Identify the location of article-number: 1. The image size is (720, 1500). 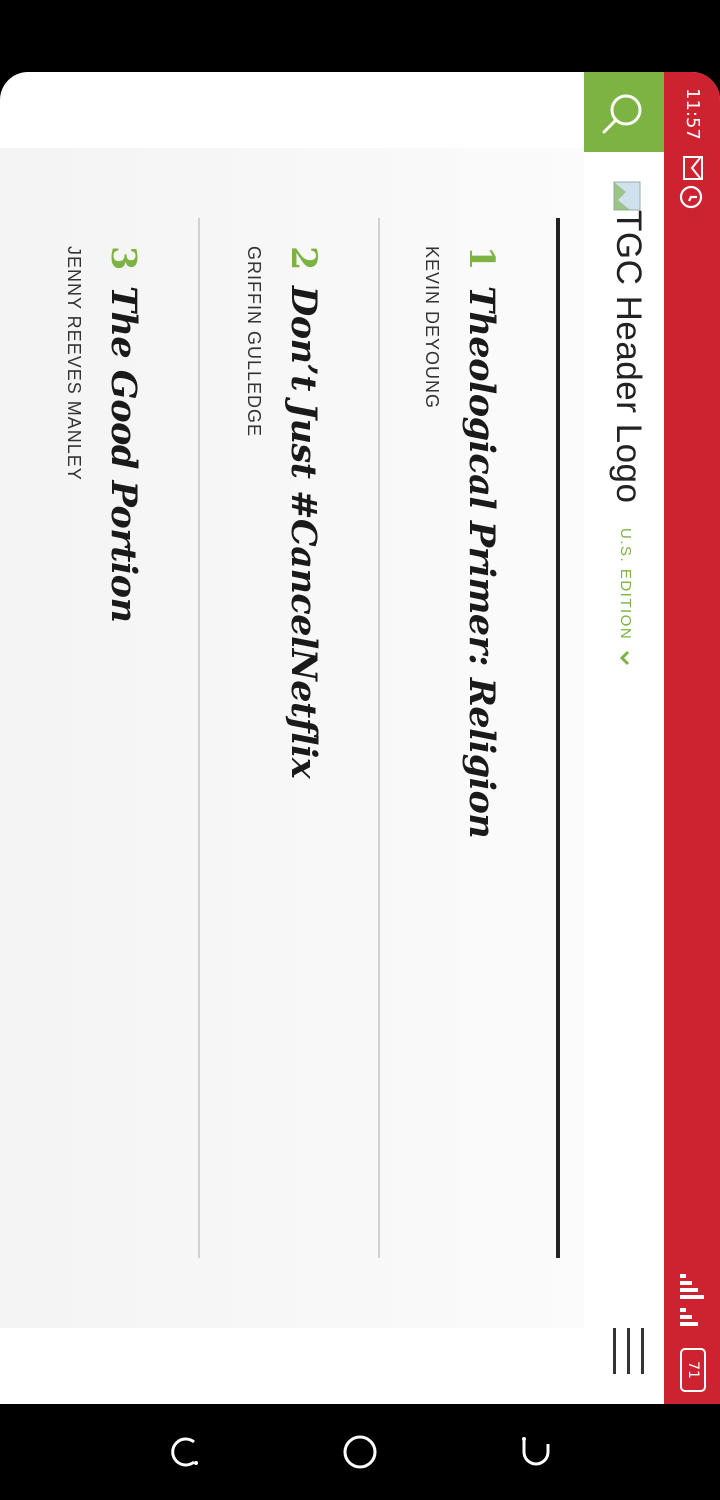
(481, 258).